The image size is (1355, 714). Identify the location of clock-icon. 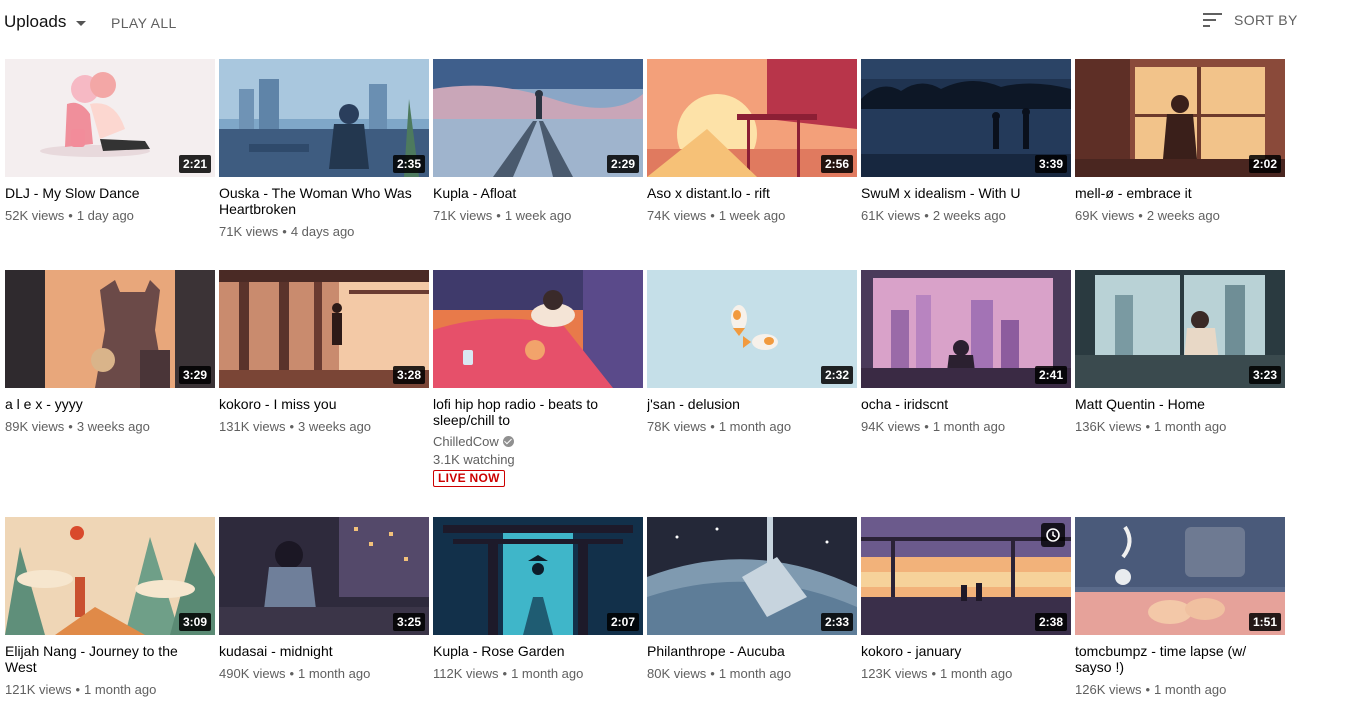
(1053, 535).